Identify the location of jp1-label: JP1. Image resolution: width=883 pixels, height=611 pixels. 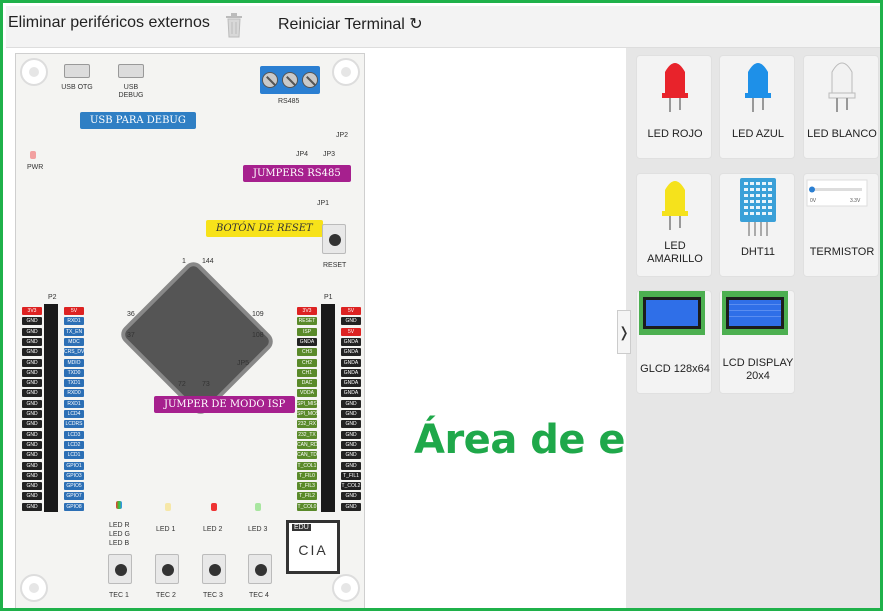
(323, 203).